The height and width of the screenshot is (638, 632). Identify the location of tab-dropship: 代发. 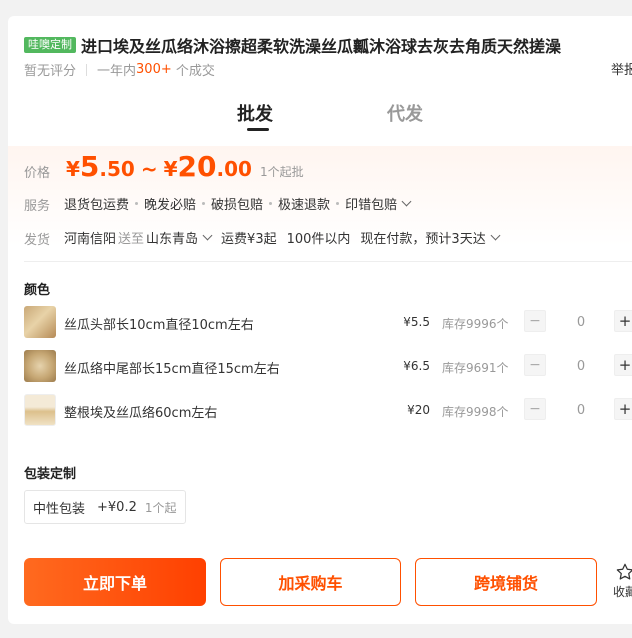
(405, 113).